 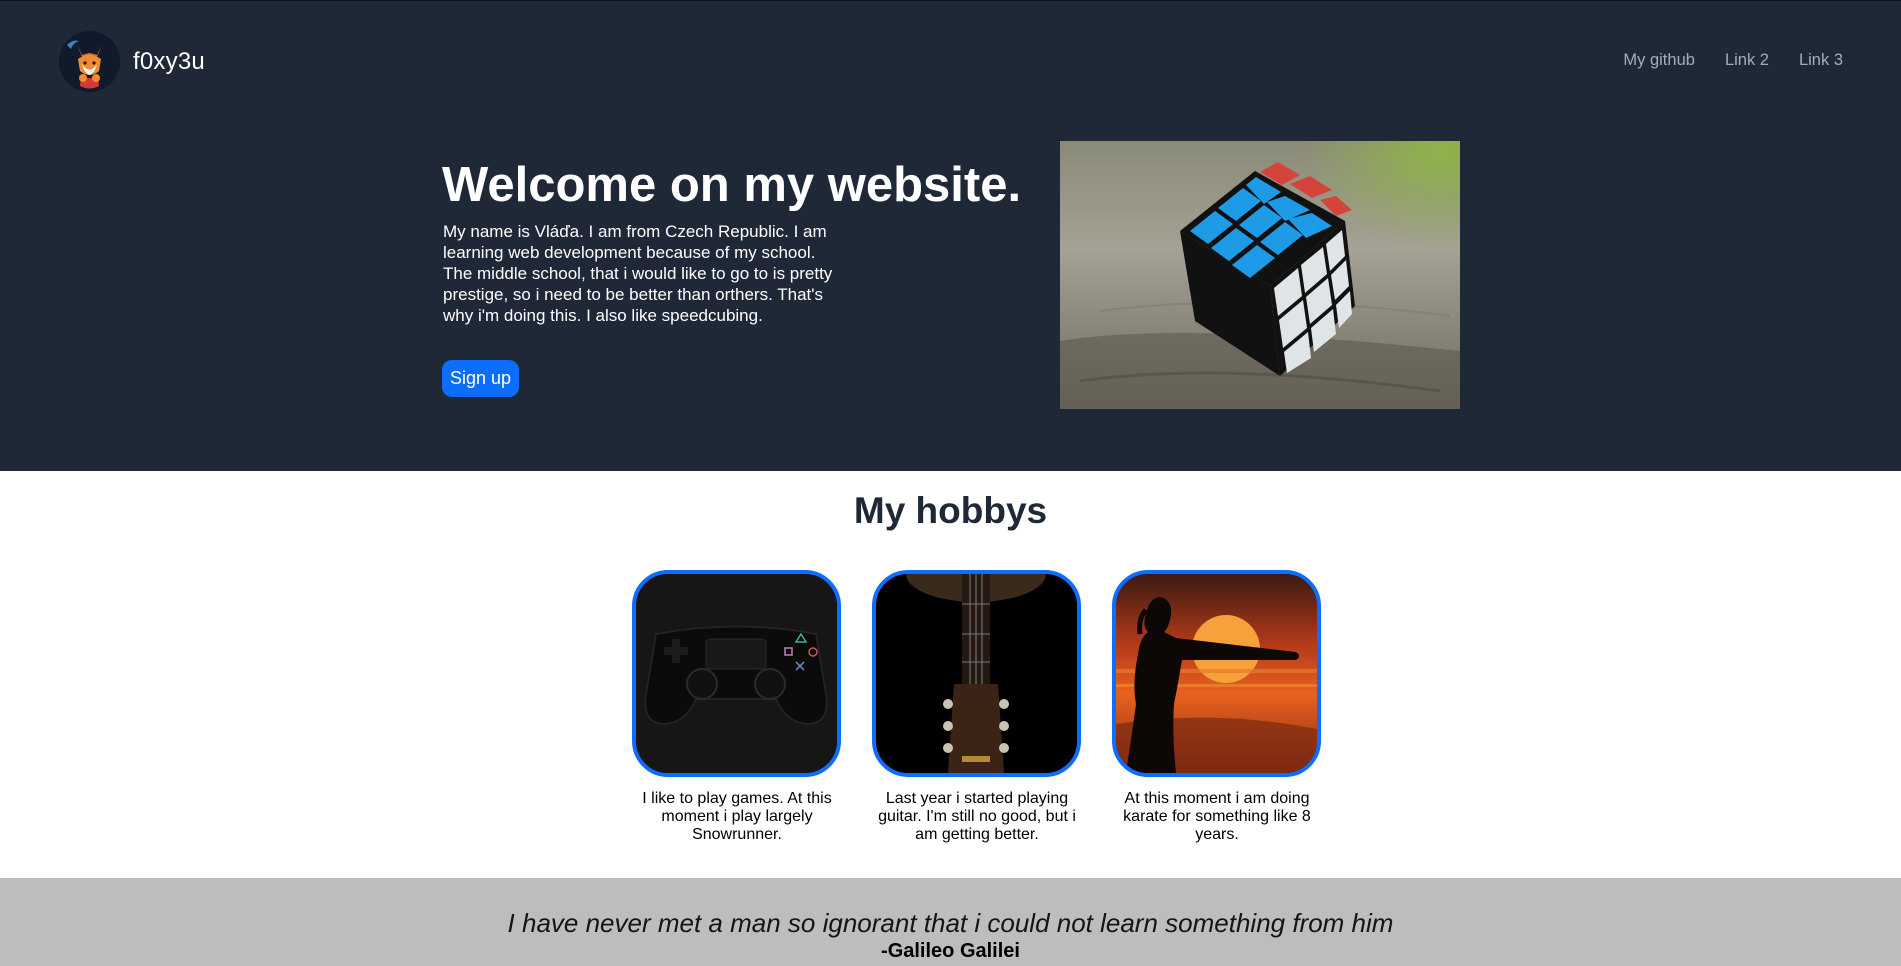 What do you see at coordinates (169, 62) in the screenshot?
I see `brand-name: f0xy3u` at bounding box center [169, 62].